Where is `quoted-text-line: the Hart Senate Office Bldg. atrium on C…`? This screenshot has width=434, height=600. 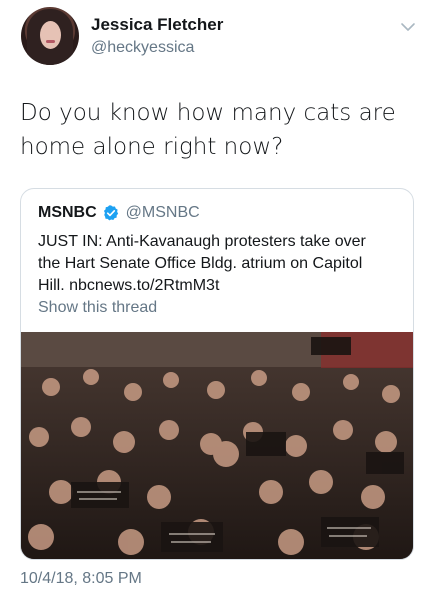 quoted-text-line: the Hart Senate Office Bldg. atrium on C… is located at coordinates (200, 263).